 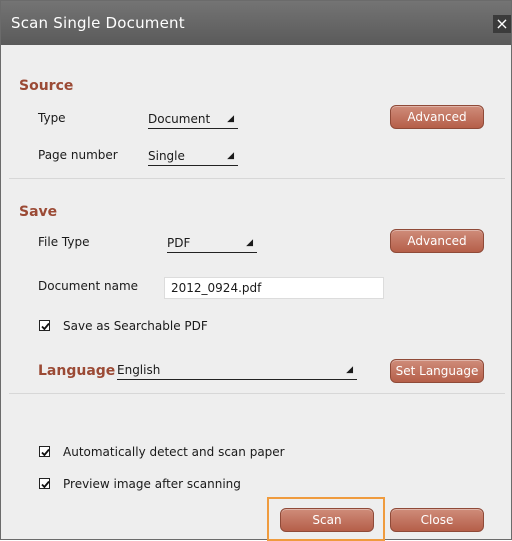 What do you see at coordinates (174, 452) in the screenshot?
I see `auto-detect-label: Automatically detect and scan paper` at bounding box center [174, 452].